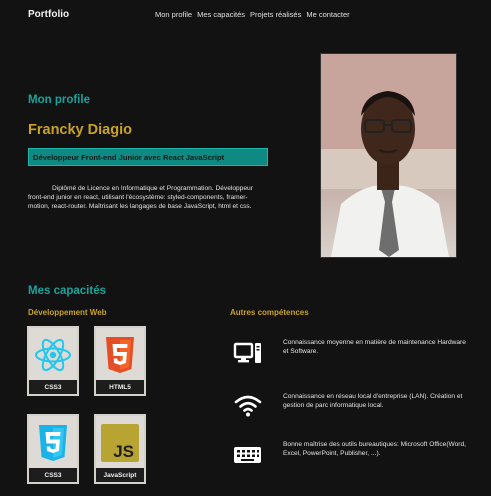 Image resolution: width=491 pixels, height=496 pixels. I want to click on skill-card-css3: CSS3, so click(53, 449).